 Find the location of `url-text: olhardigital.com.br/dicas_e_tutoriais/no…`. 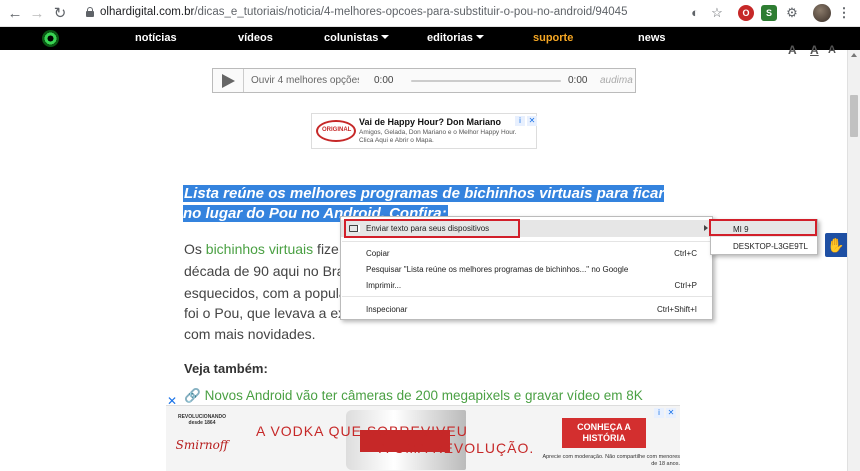

url-text: olhardigital.com.br/dicas_e_tutoriais/no… is located at coordinates (364, 12).